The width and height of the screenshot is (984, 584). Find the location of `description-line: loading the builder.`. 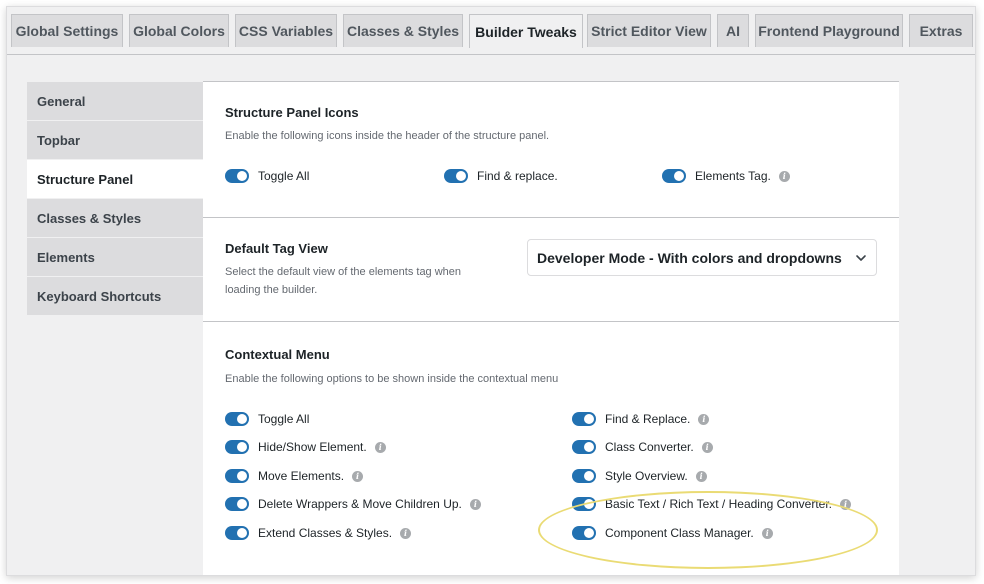

description-line: loading the builder. is located at coordinates (271, 290).